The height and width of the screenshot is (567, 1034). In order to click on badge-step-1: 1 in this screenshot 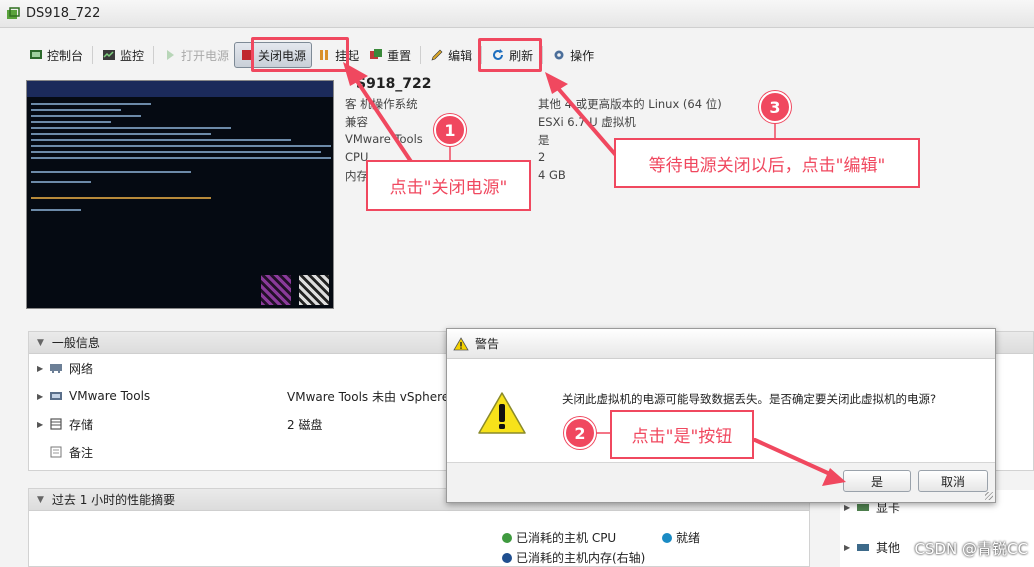, I will do `click(450, 130)`.